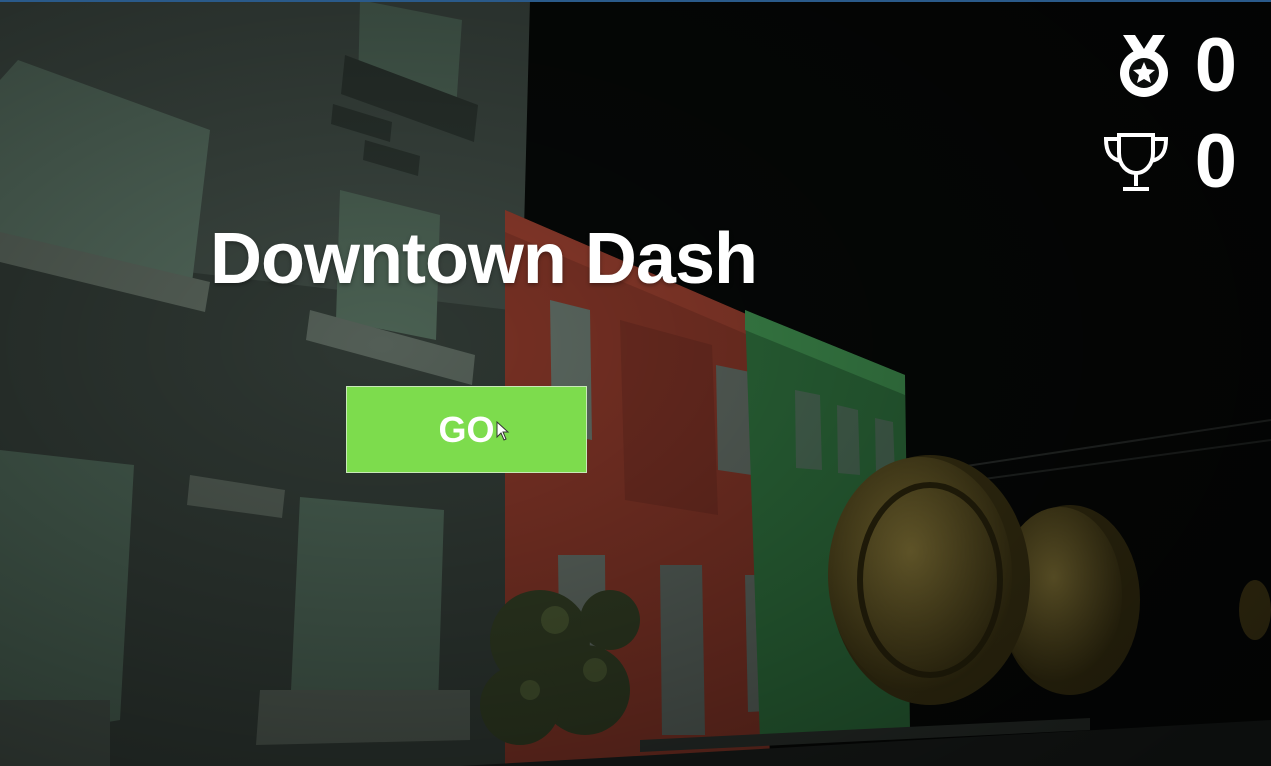  I want to click on trophy-icon, so click(1136, 162).